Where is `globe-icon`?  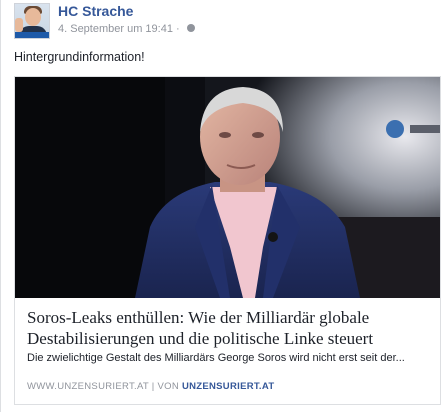
globe-icon is located at coordinates (190, 28).